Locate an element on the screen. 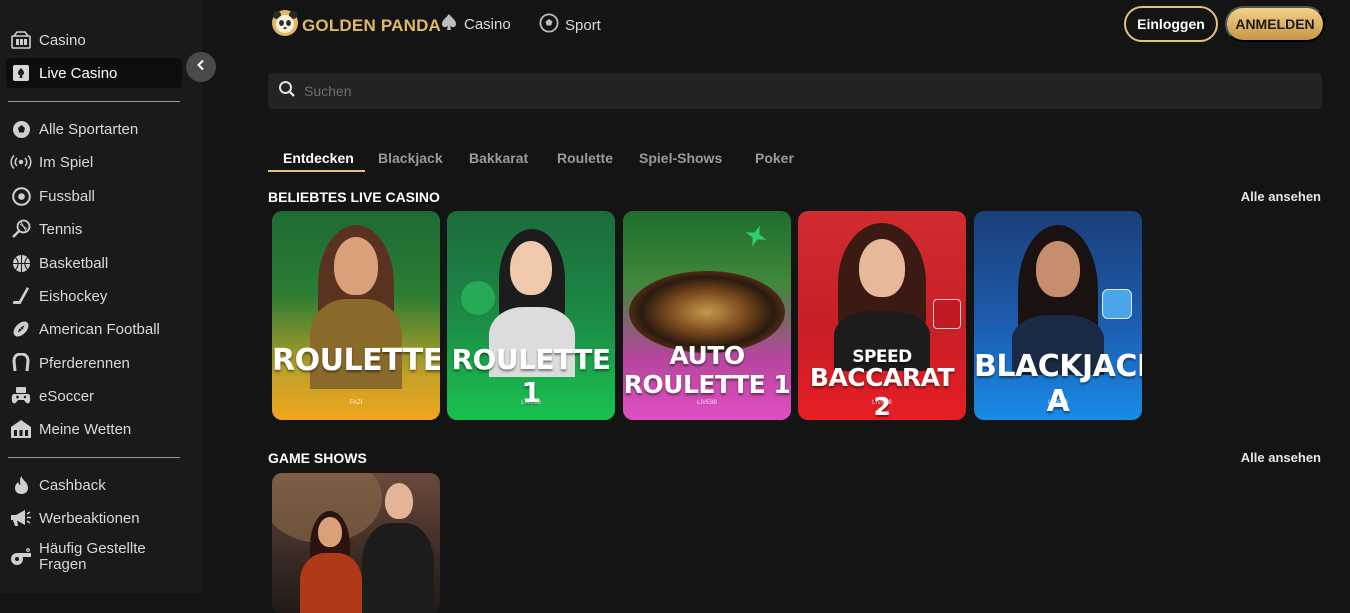  sidebar-item-alle-sportarten: Alle Sportarten is located at coordinates (94, 129).